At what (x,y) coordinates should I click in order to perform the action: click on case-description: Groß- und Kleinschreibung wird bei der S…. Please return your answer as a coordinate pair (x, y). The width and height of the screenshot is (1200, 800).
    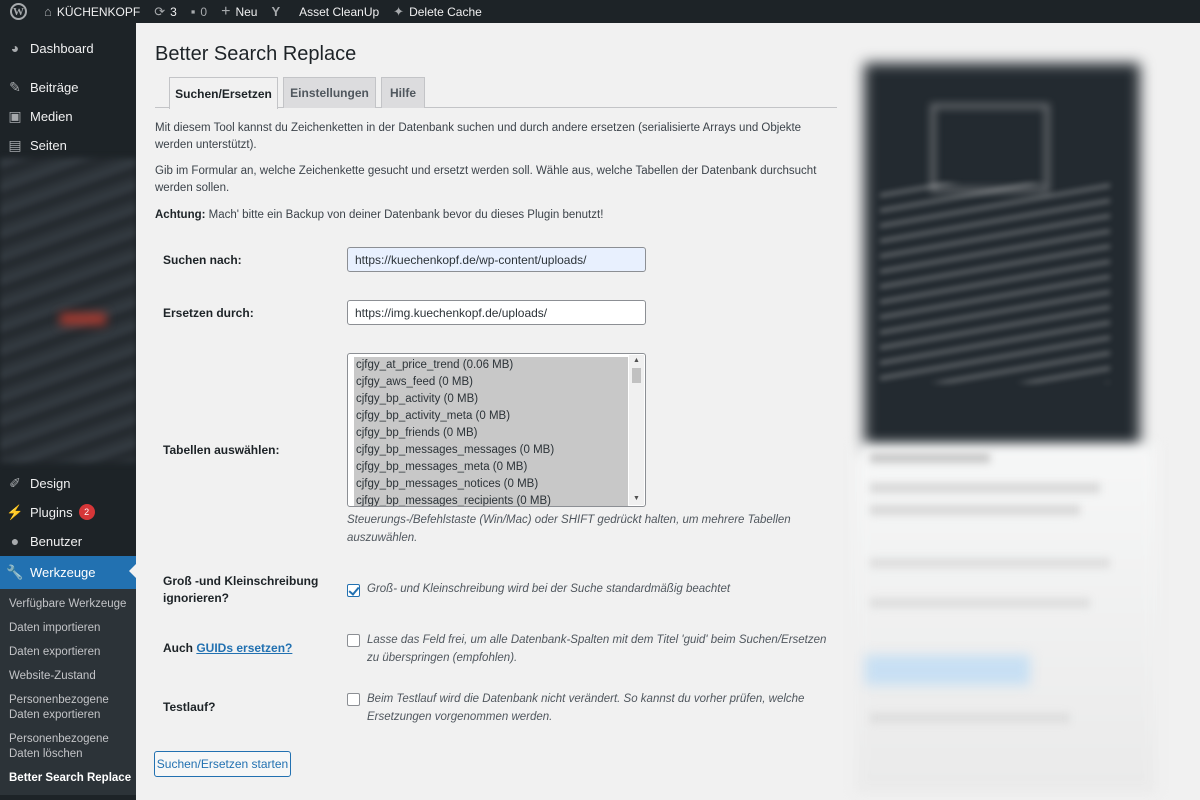
    Looking at the image, I should click on (549, 589).